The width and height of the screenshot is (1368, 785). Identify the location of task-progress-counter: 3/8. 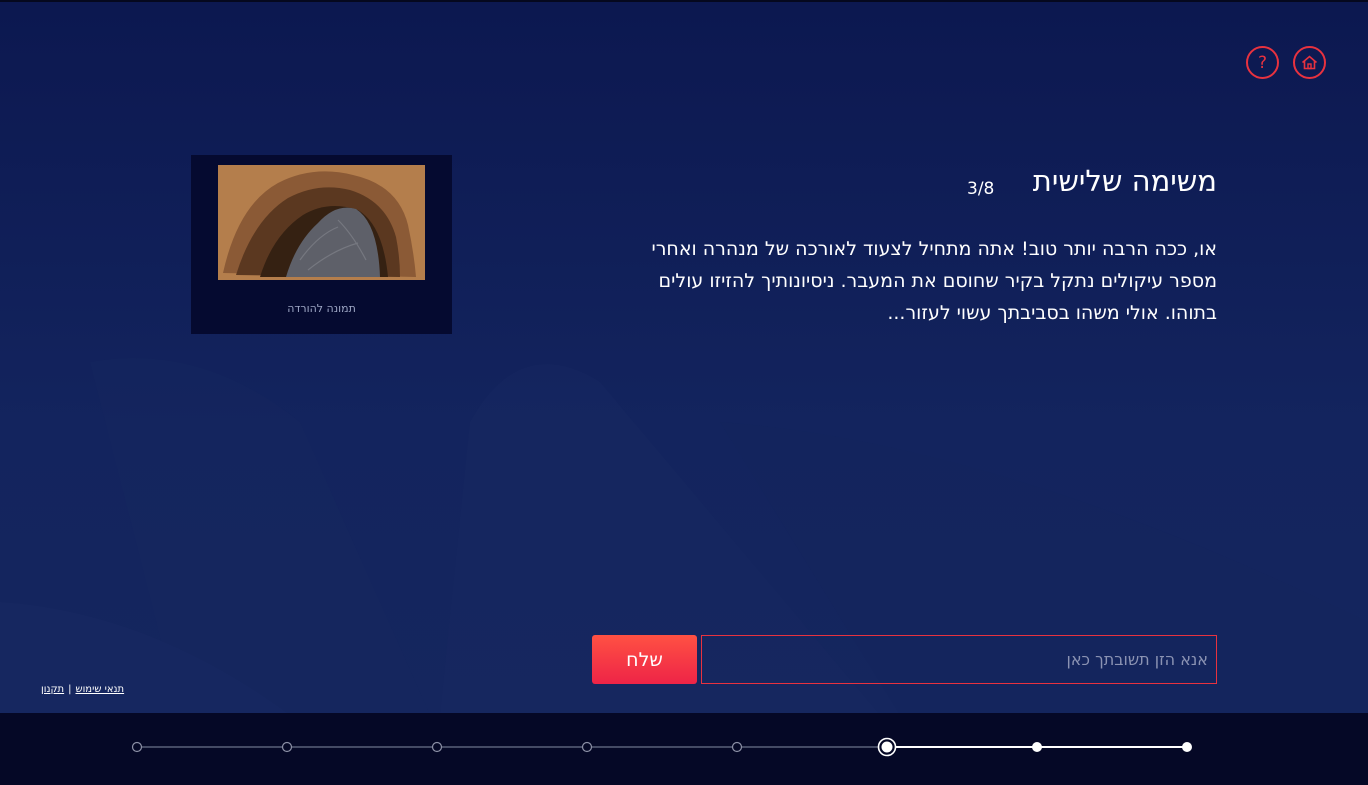
(981, 189).